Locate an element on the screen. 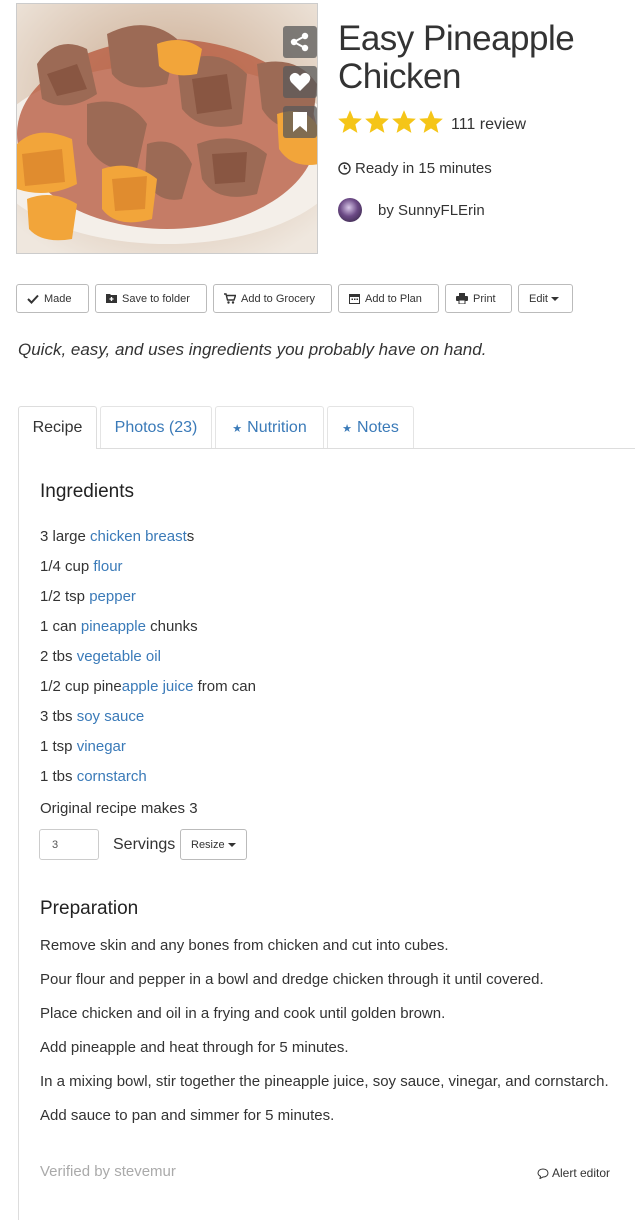  servings-input is located at coordinates (69, 844).